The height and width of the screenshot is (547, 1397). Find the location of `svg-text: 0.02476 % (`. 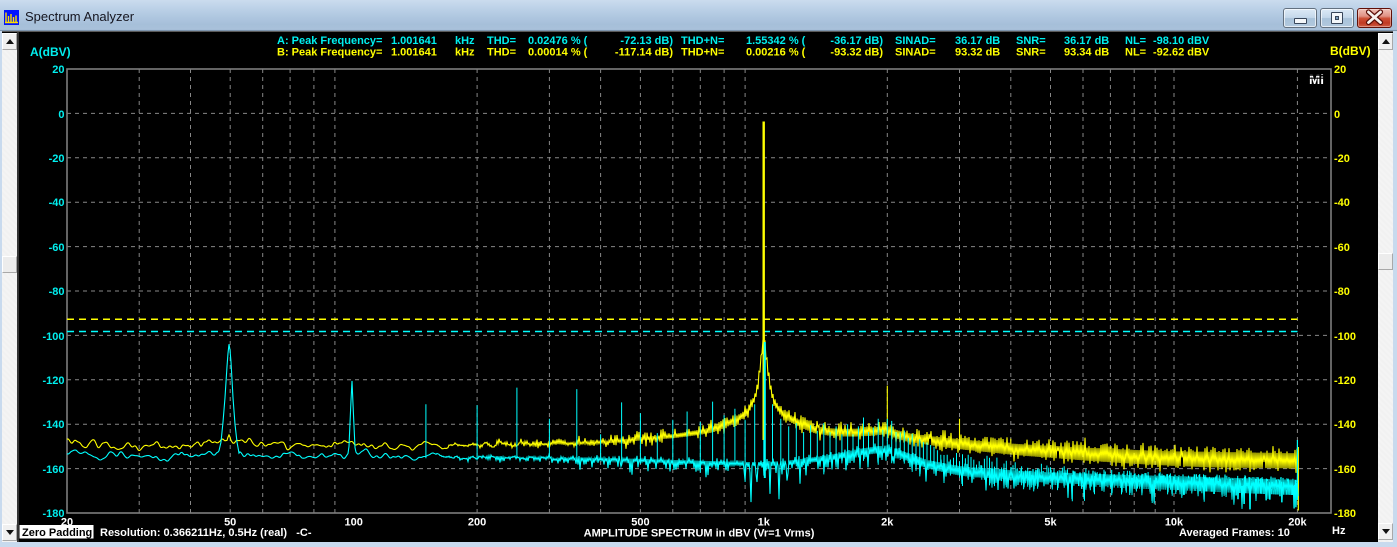

svg-text: 0.02476 % ( is located at coordinates (558, 41).